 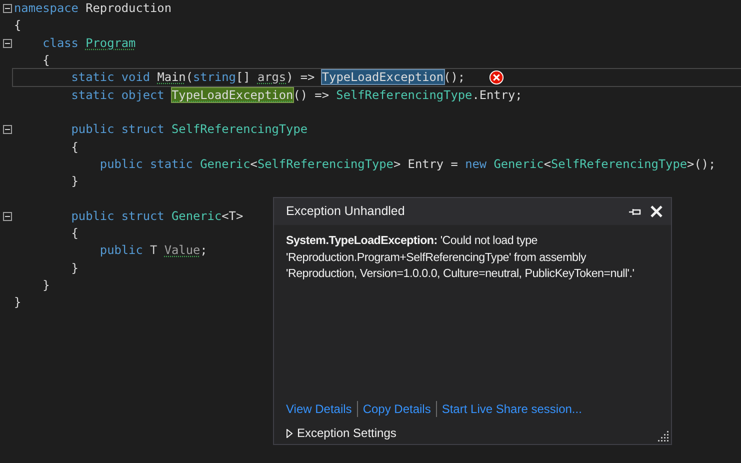 What do you see at coordinates (635, 211) in the screenshot?
I see `pin-icon` at bounding box center [635, 211].